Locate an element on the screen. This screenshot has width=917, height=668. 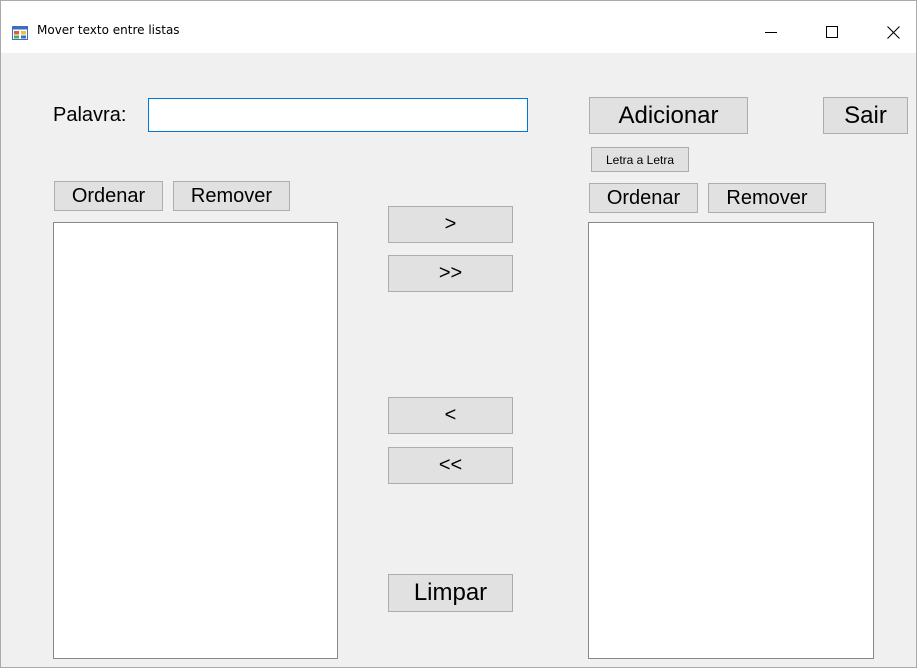
minimize-icon is located at coordinates (771, 32).